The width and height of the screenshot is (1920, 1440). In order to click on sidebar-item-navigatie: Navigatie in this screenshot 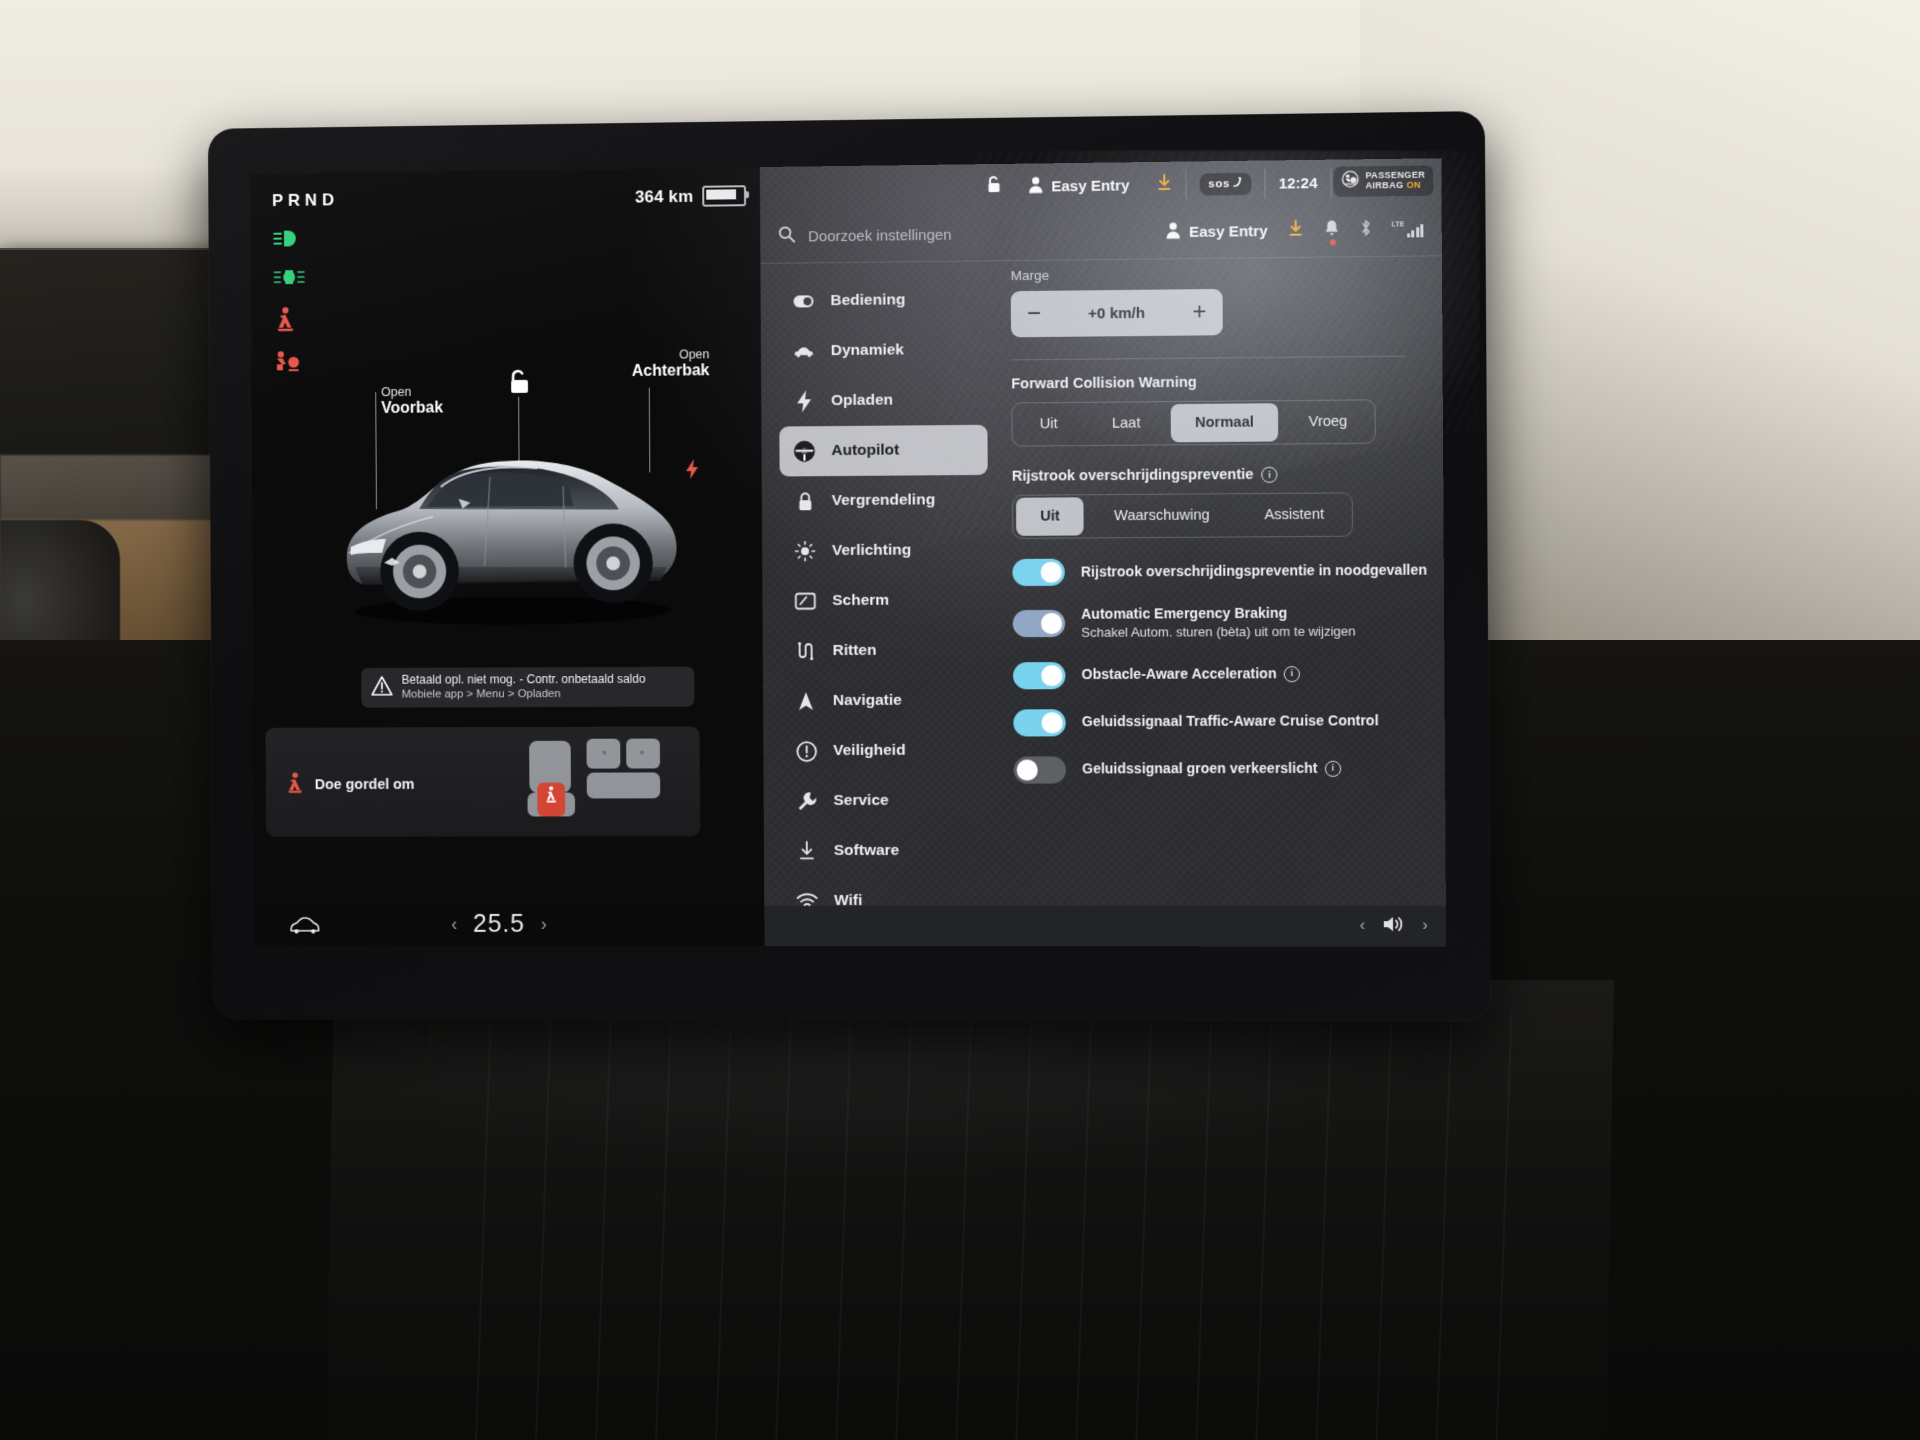, I will do `click(885, 700)`.